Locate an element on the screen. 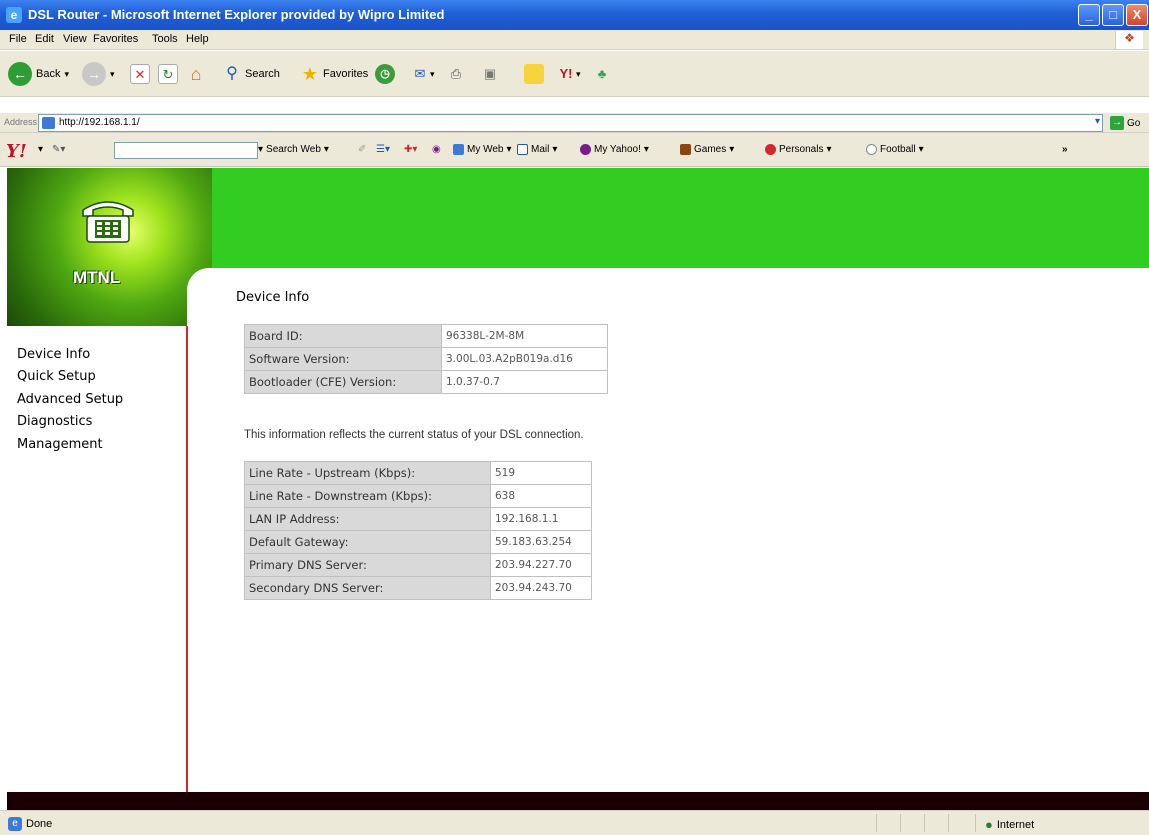 This screenshot has height=835, width=1149. row-label: Default Gateway: is located at coordinates (367, 542).